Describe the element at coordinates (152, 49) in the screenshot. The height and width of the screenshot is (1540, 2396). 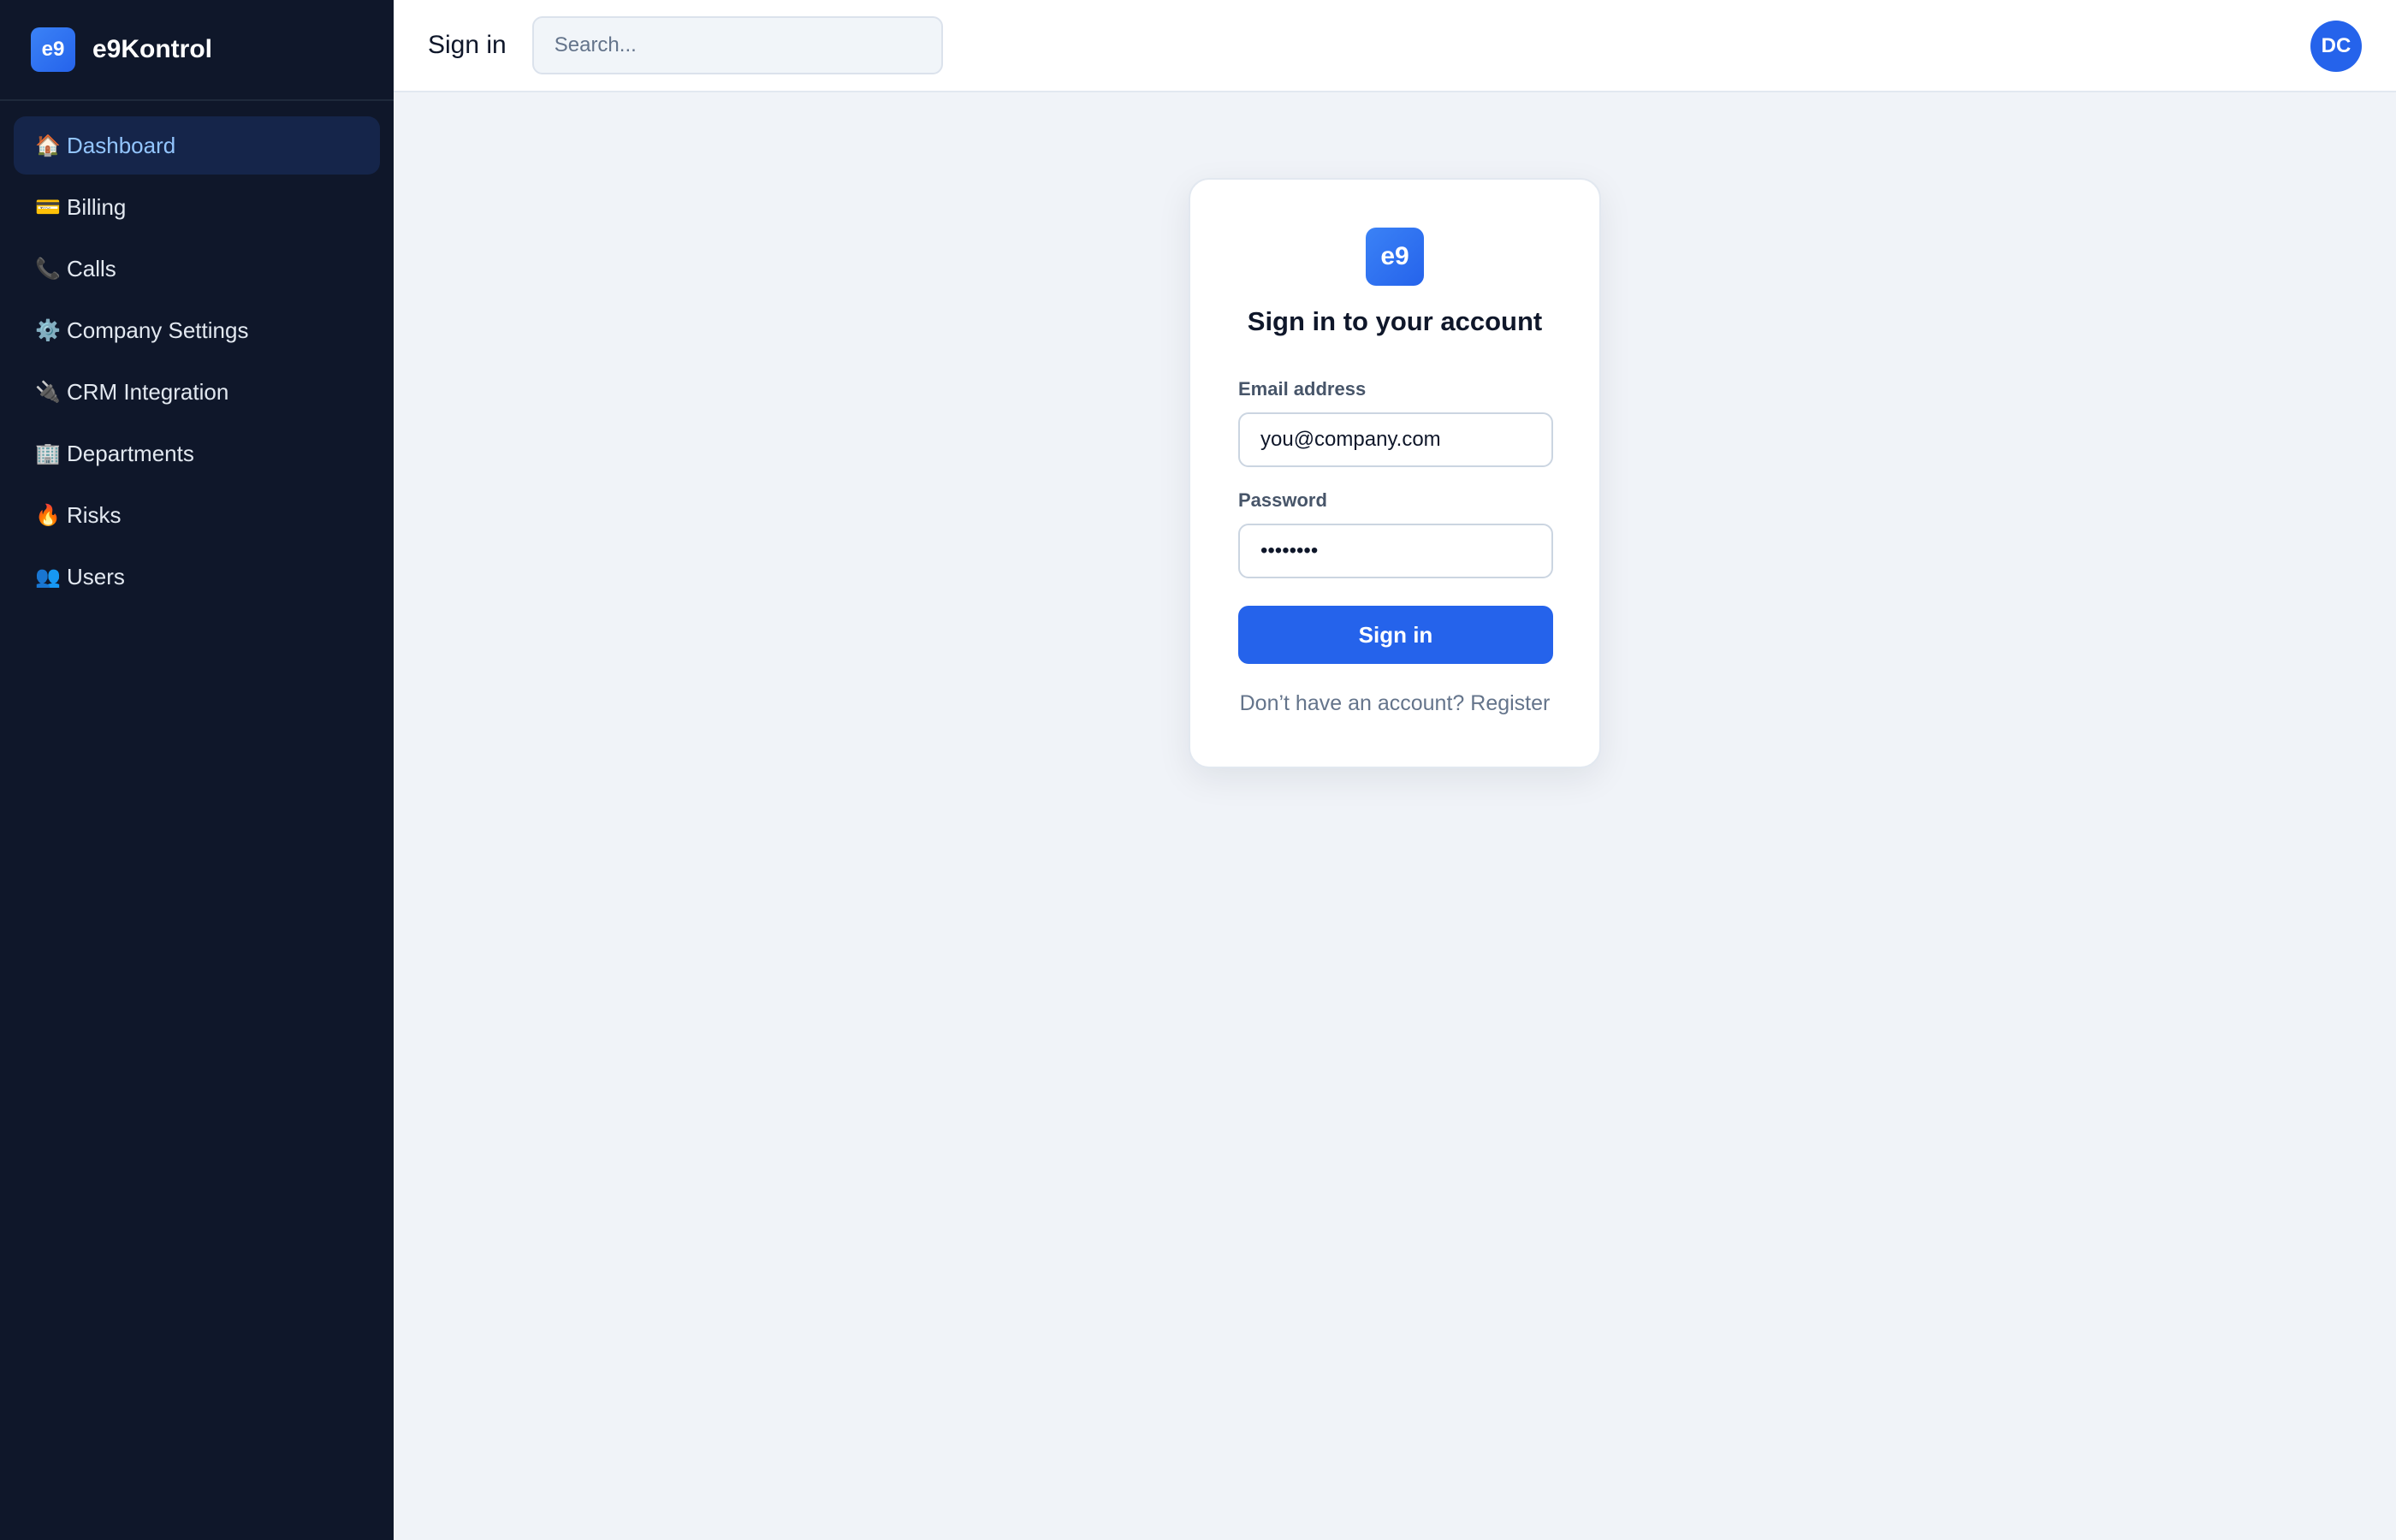
I see `brand-name: e9Kontrol` at that location.